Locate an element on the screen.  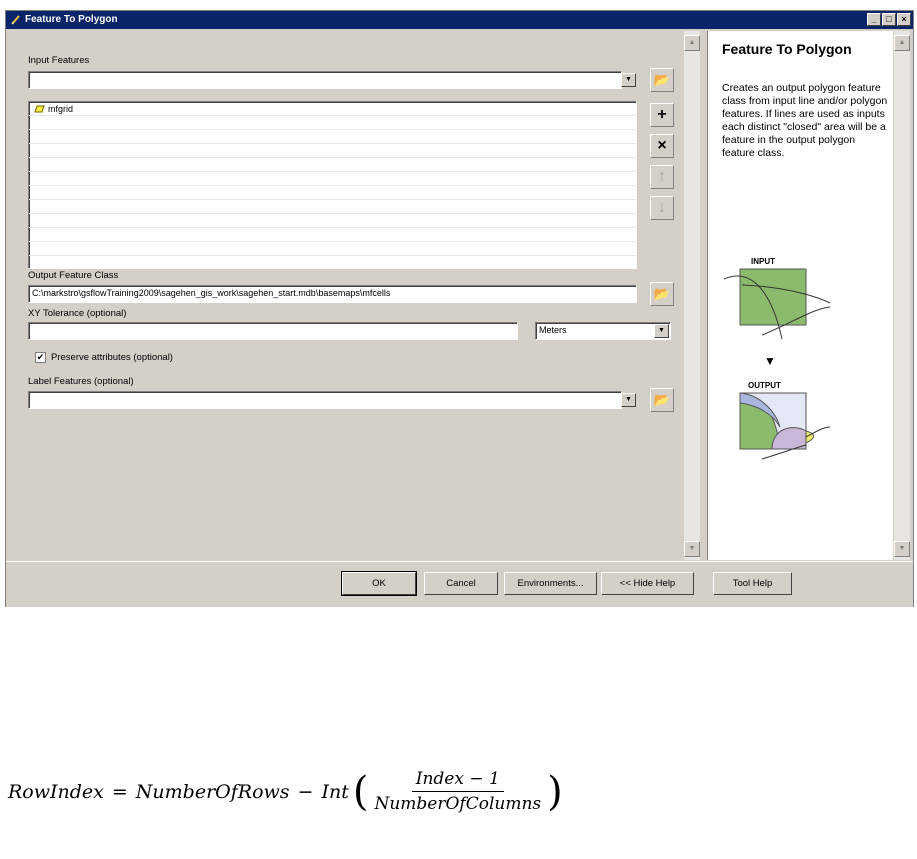
help-scrollbar: ▲ ▼ is located at coordinates (902, 295).